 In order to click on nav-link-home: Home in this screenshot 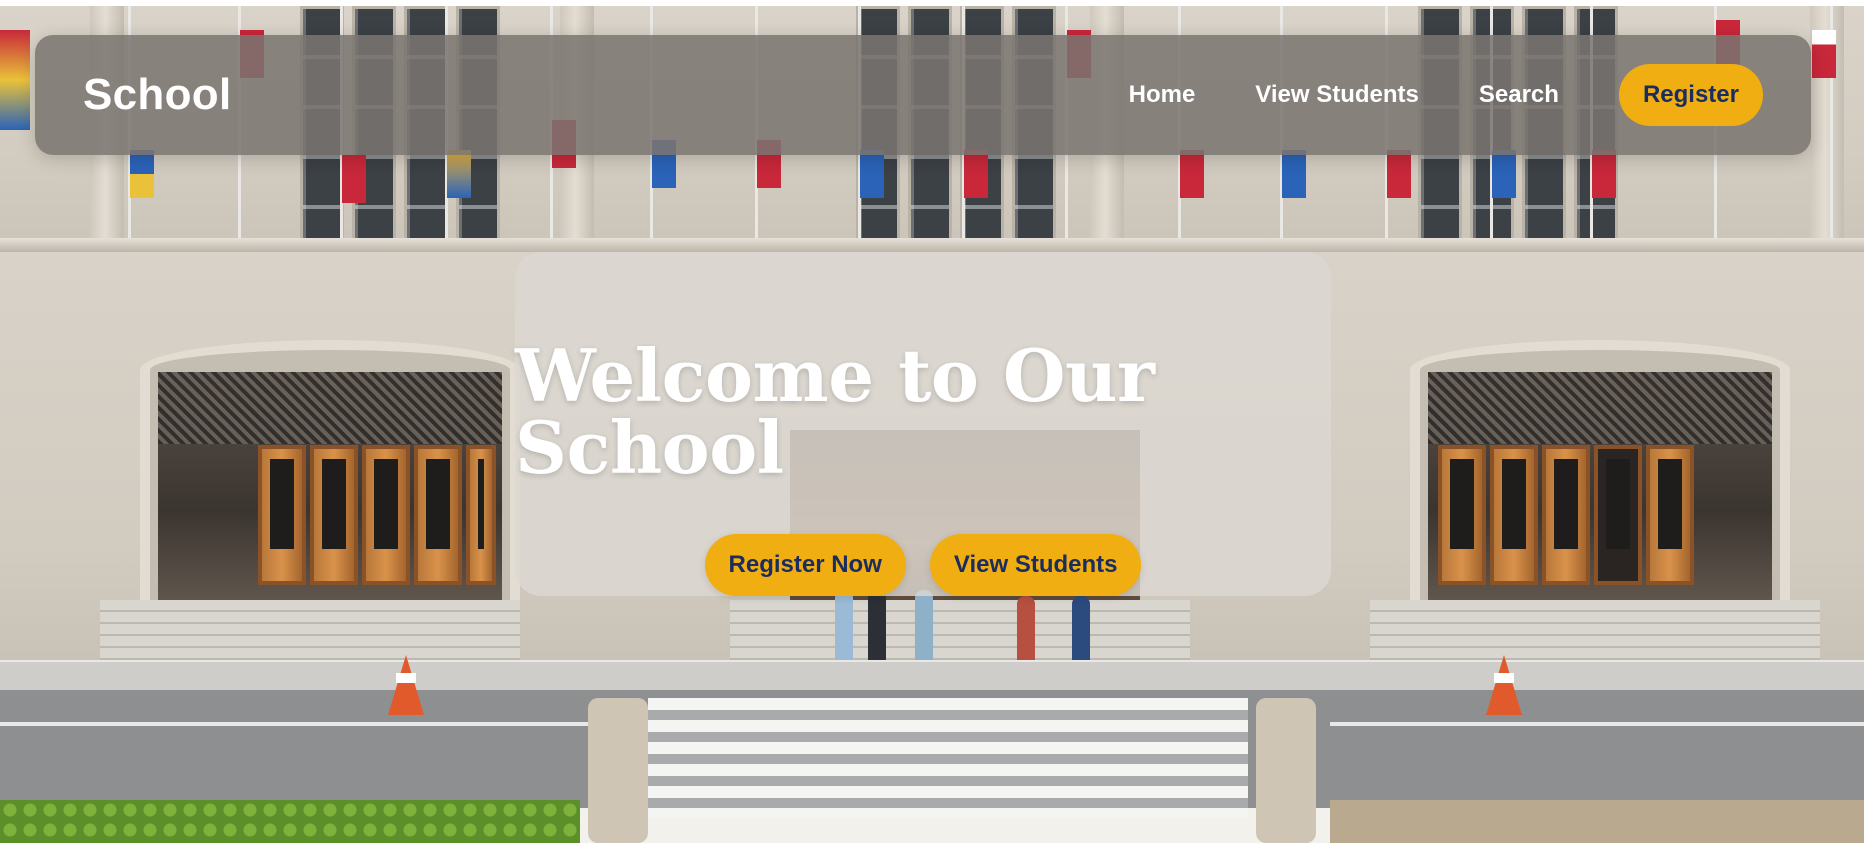, I will do `click(1162, 95)`.